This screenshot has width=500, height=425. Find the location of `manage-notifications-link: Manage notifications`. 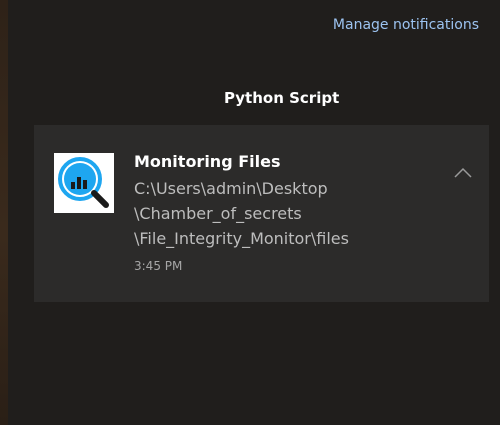

manage-notifications-link: Manage notifications is located at coordinates (406, 25).